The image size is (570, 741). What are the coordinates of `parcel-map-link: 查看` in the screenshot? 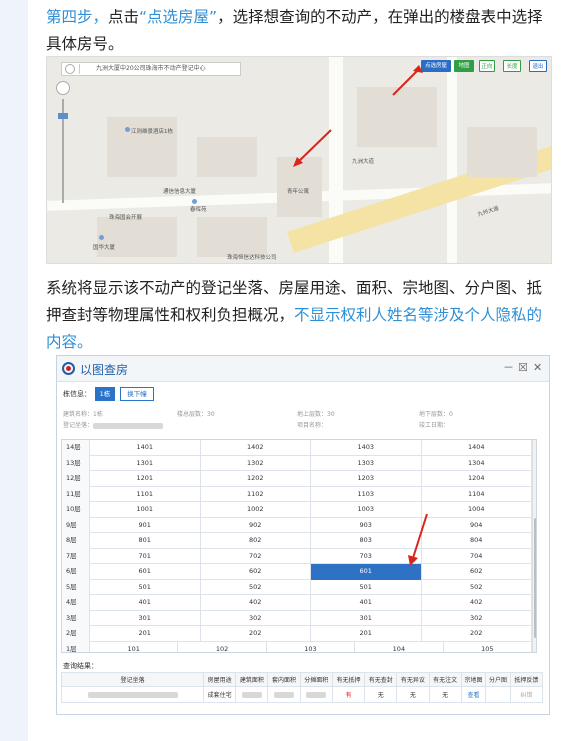 It's located at (473, 694).